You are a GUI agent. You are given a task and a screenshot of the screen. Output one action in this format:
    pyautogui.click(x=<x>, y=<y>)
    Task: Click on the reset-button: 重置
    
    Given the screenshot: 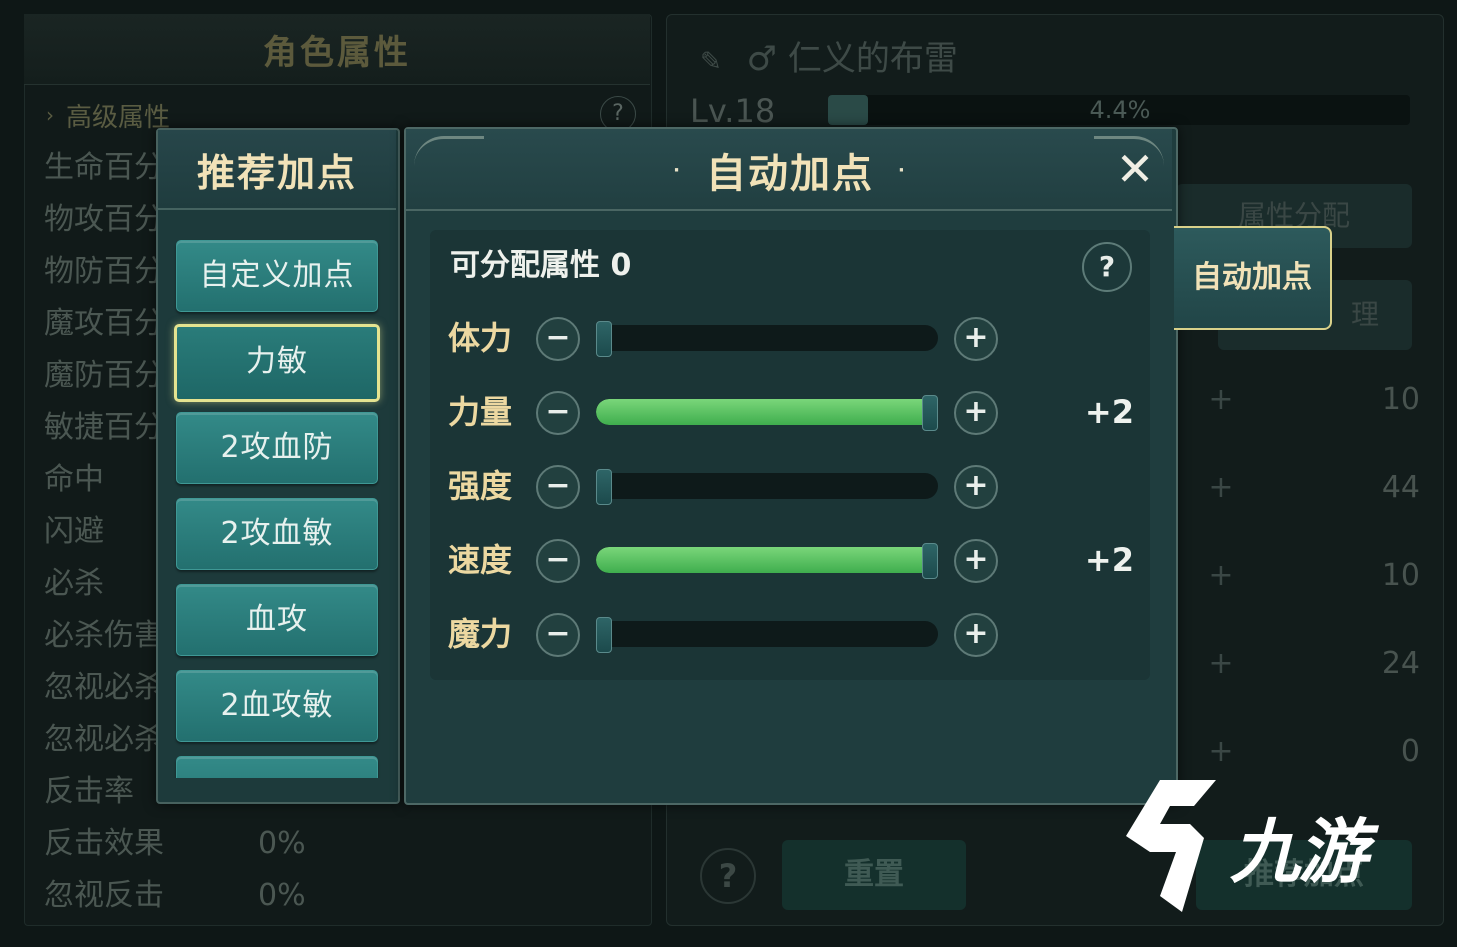 What is the action you would take?
    pyautogui.click(x=874, y=875)
    